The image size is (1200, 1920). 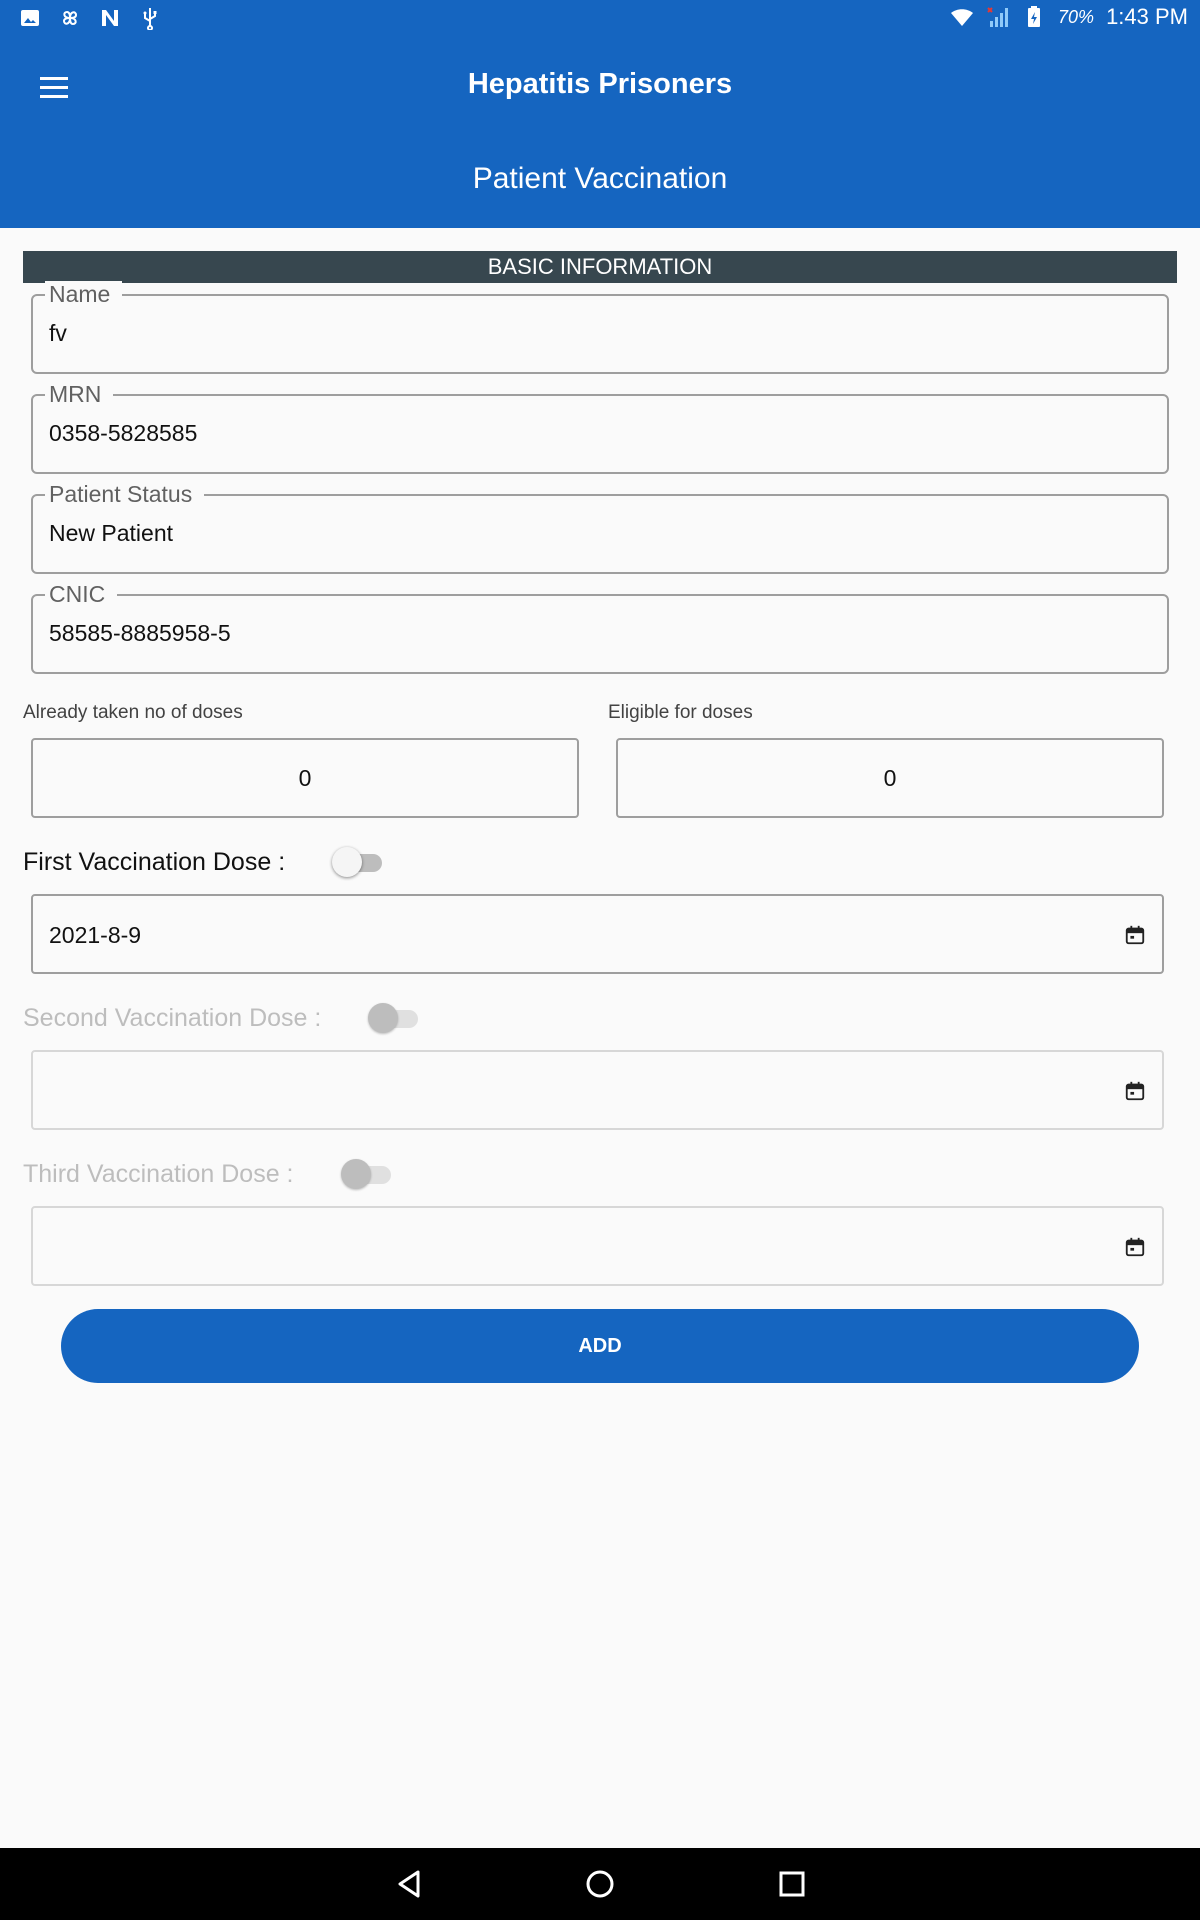 I want to click on name-value: fv, so click(x=58, y=333).